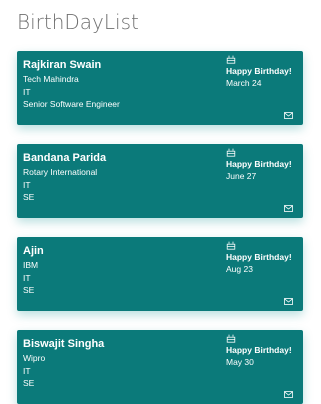  I want to click on birthday-date: June 27, so click(241, 176).